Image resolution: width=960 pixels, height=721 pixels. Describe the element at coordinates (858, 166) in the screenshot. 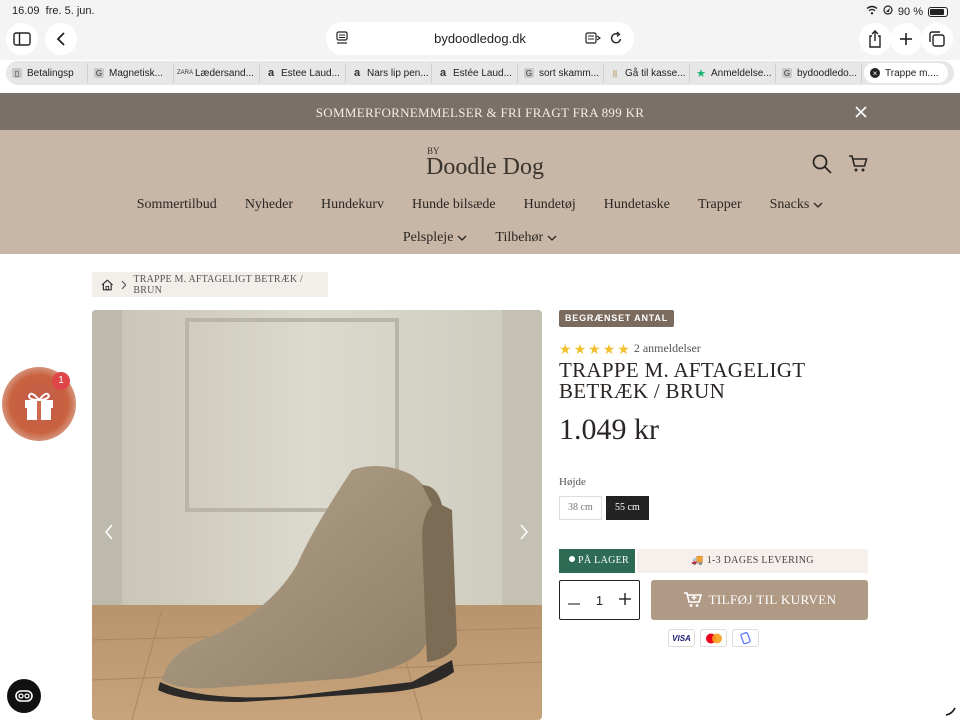

I see `cart-icon` at that location.